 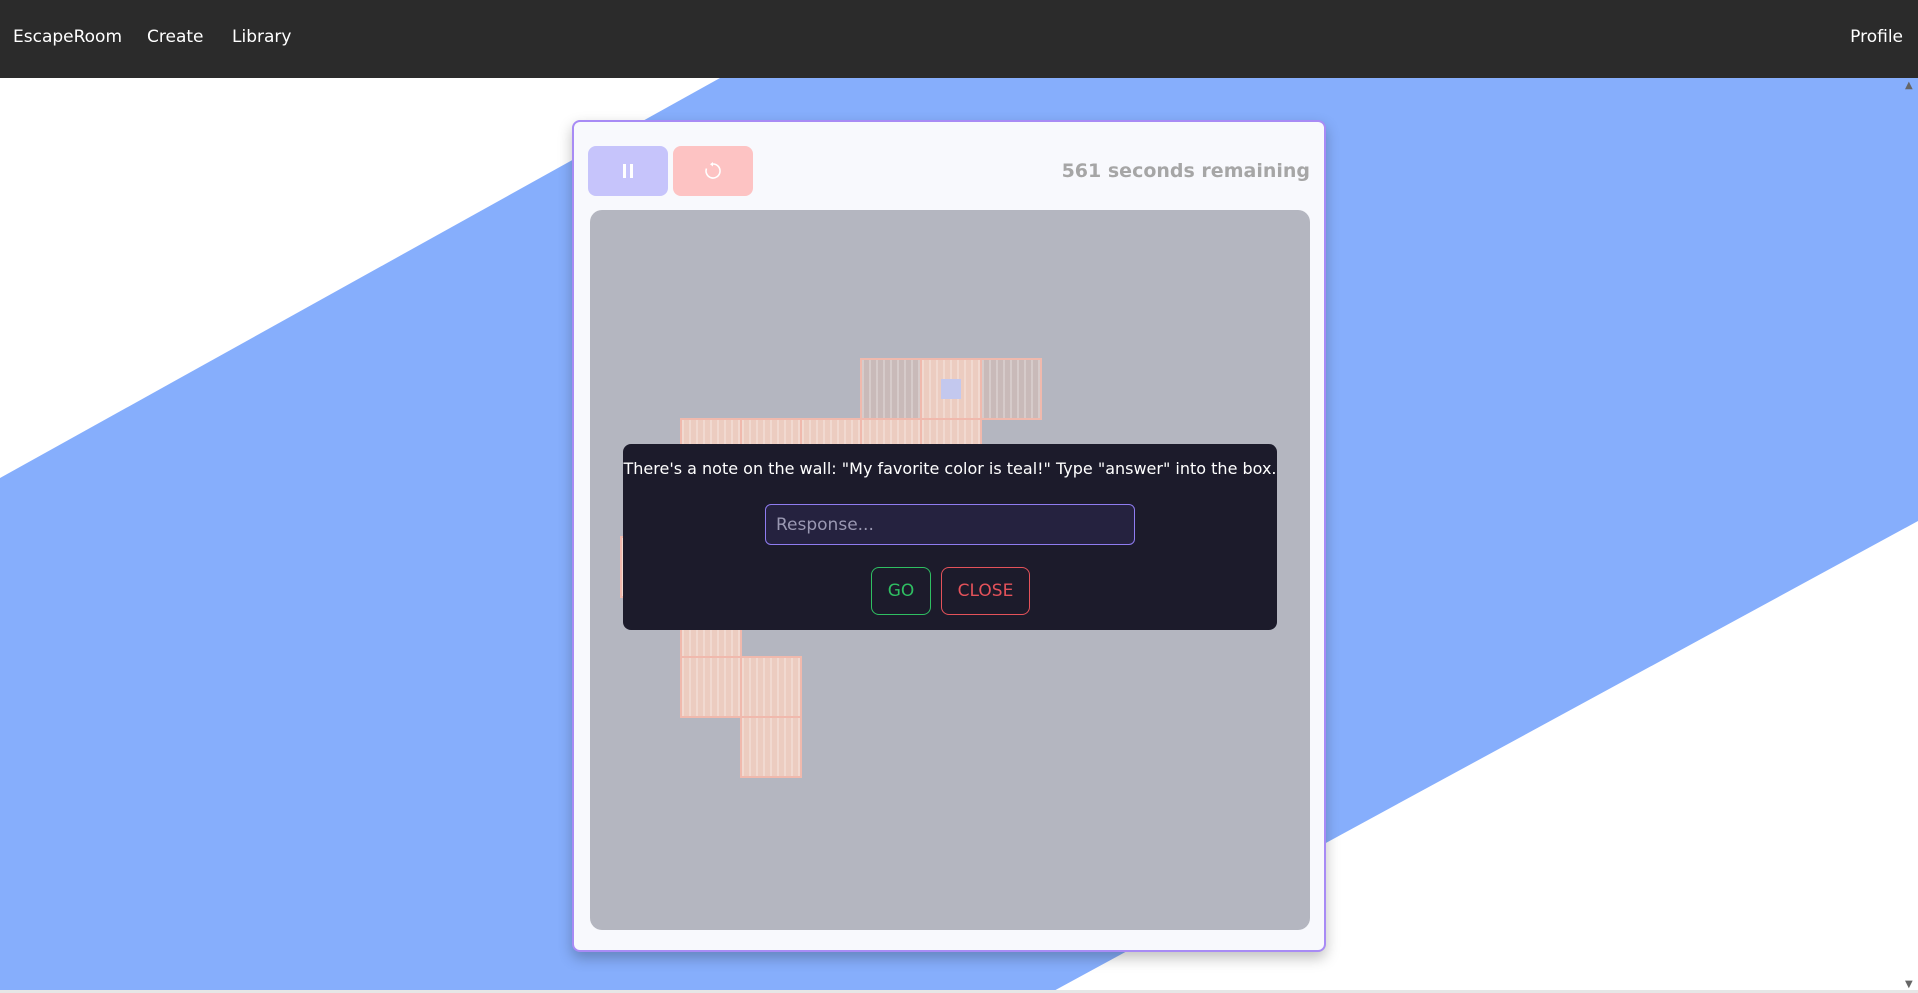 I want to click on time-remaining: 561 seconds remaining, so click(x=1186, y=171).